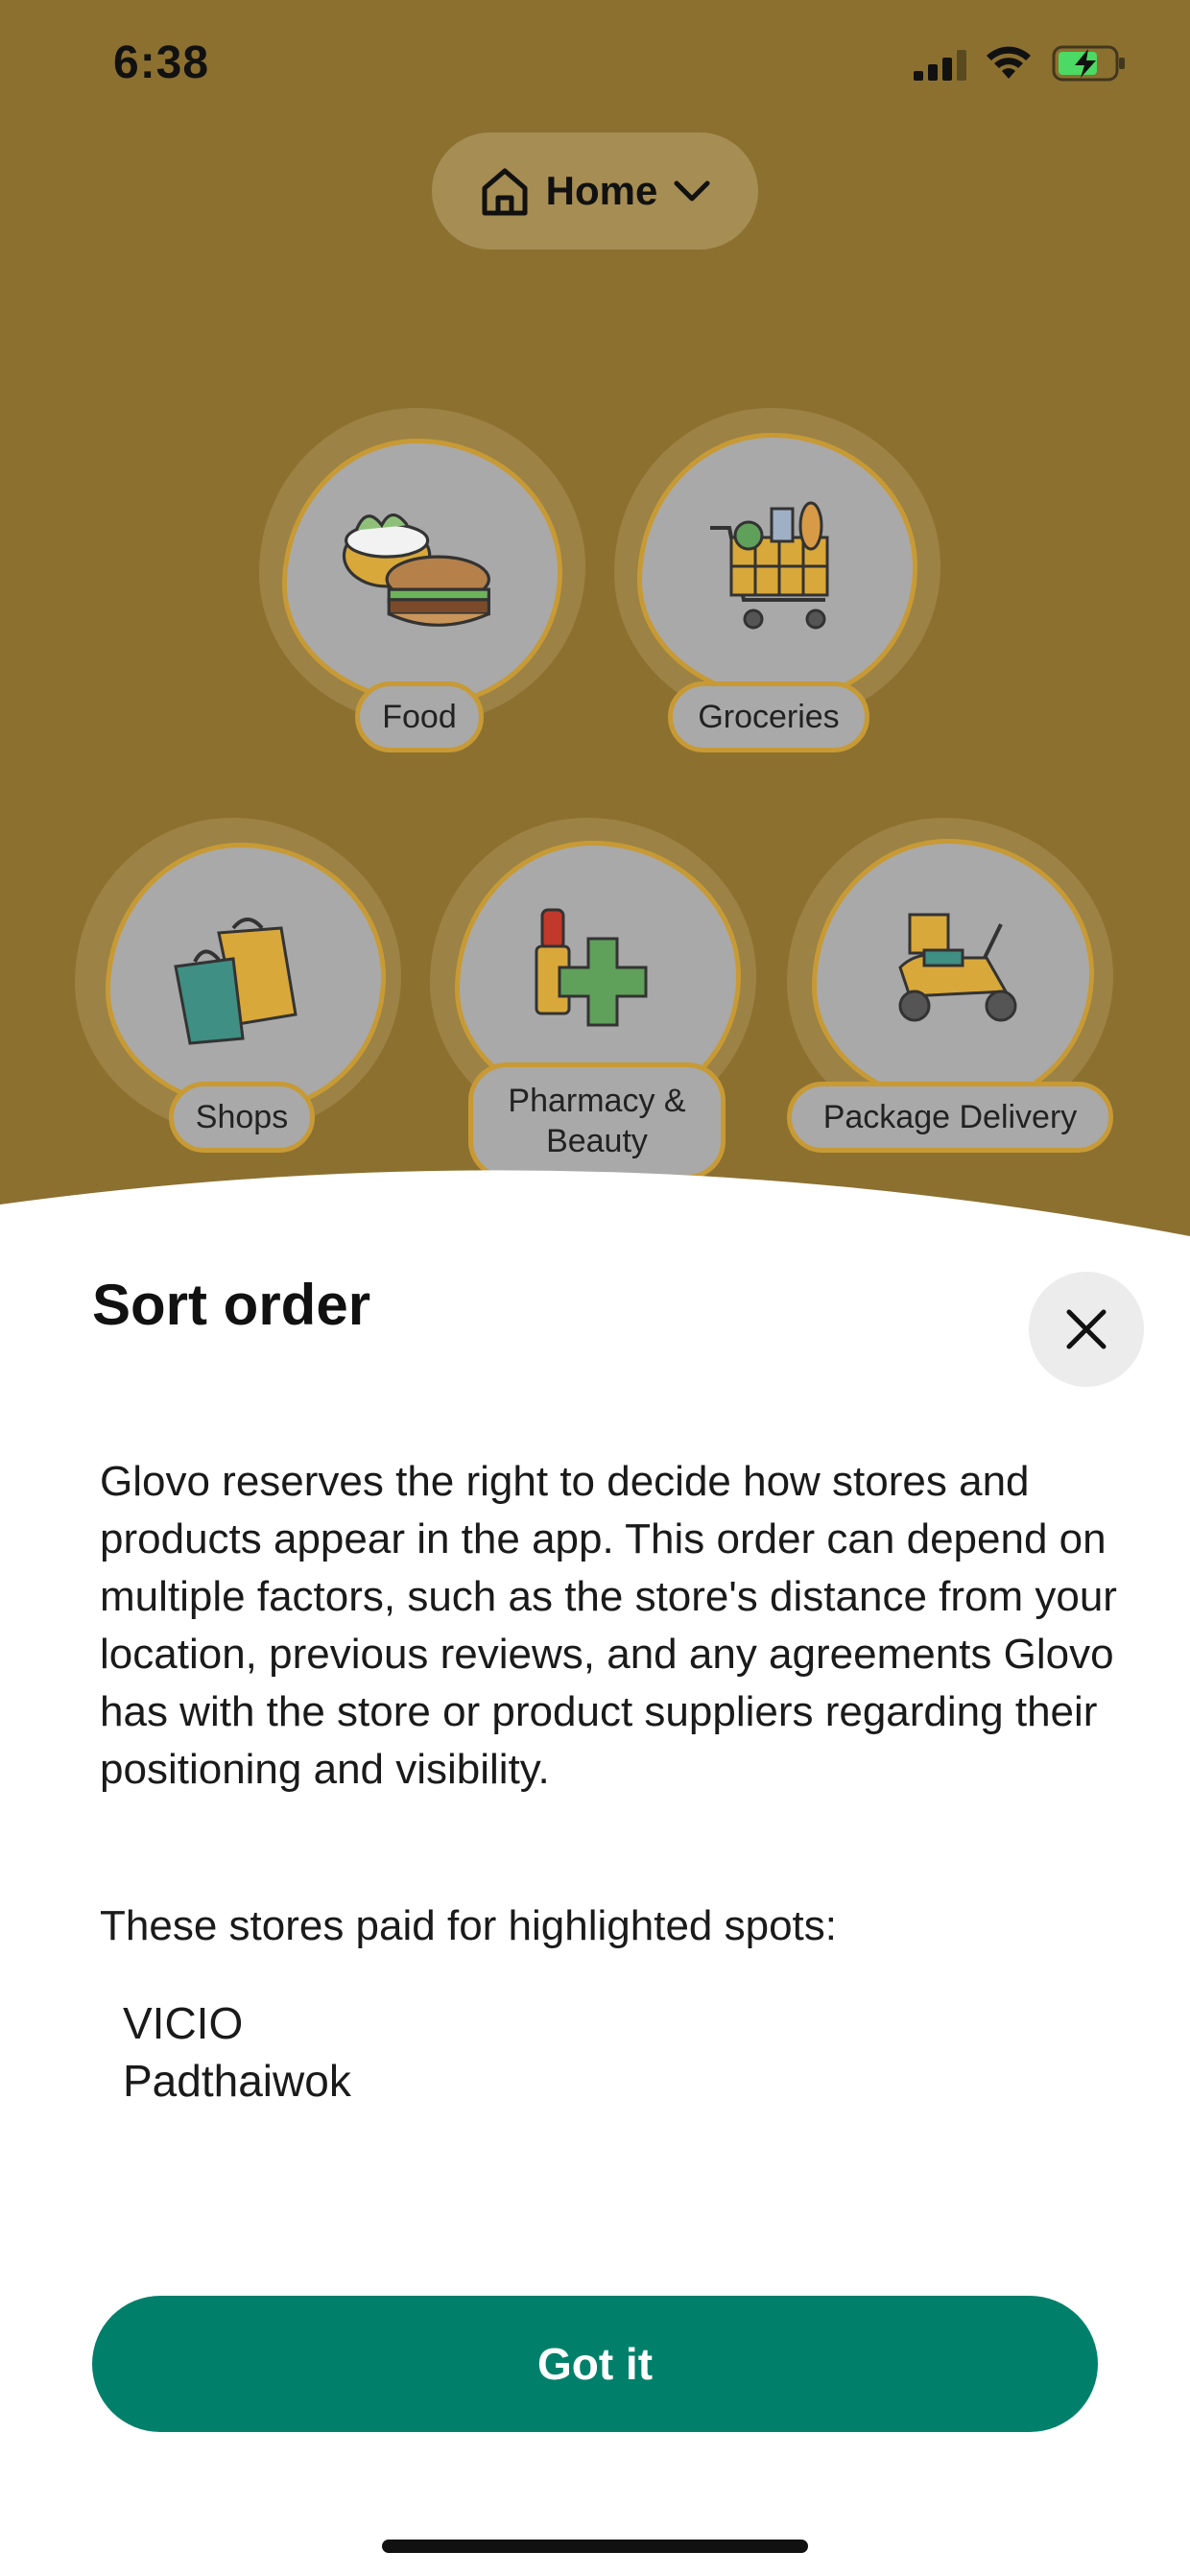 The image size is (1190, 2576). I want to click on status-time: 6:38, so click(162, 62).